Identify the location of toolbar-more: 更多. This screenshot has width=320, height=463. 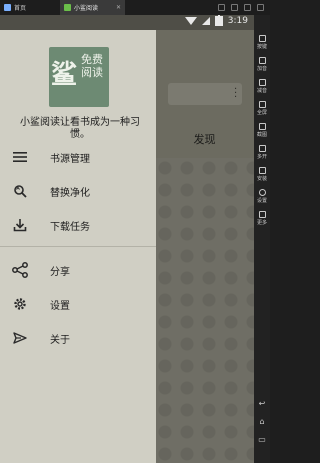
(262, 218).